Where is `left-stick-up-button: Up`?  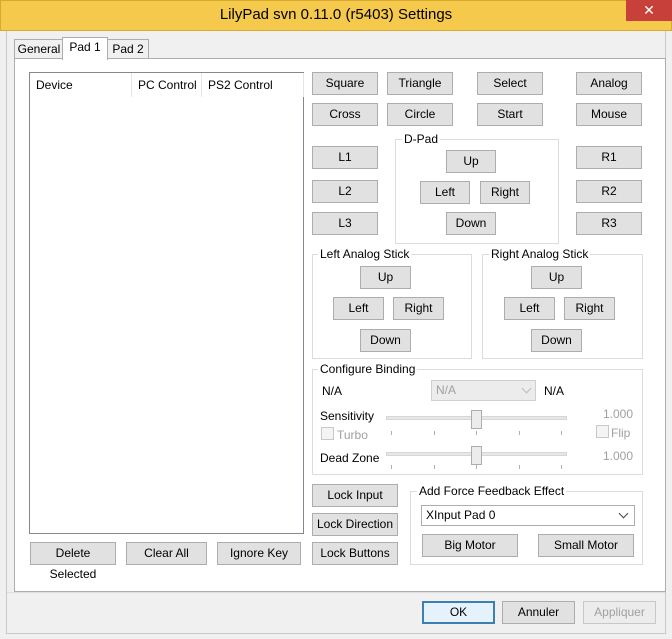
left-stick-up-button: Up is located at coordinates (385, 277).